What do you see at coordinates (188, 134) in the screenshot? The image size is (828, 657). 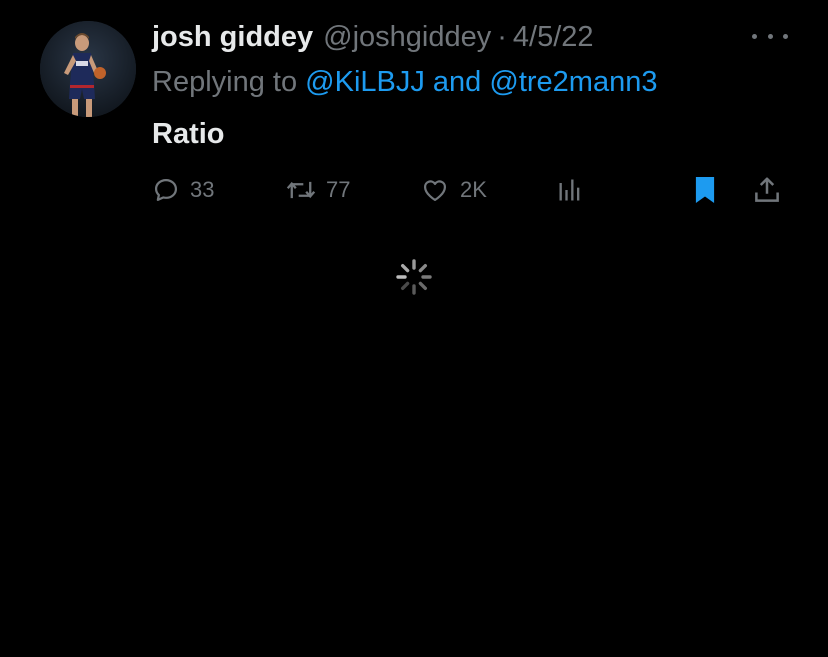 I see `tweet-text: Ratio` at bounding box center [188, 134].